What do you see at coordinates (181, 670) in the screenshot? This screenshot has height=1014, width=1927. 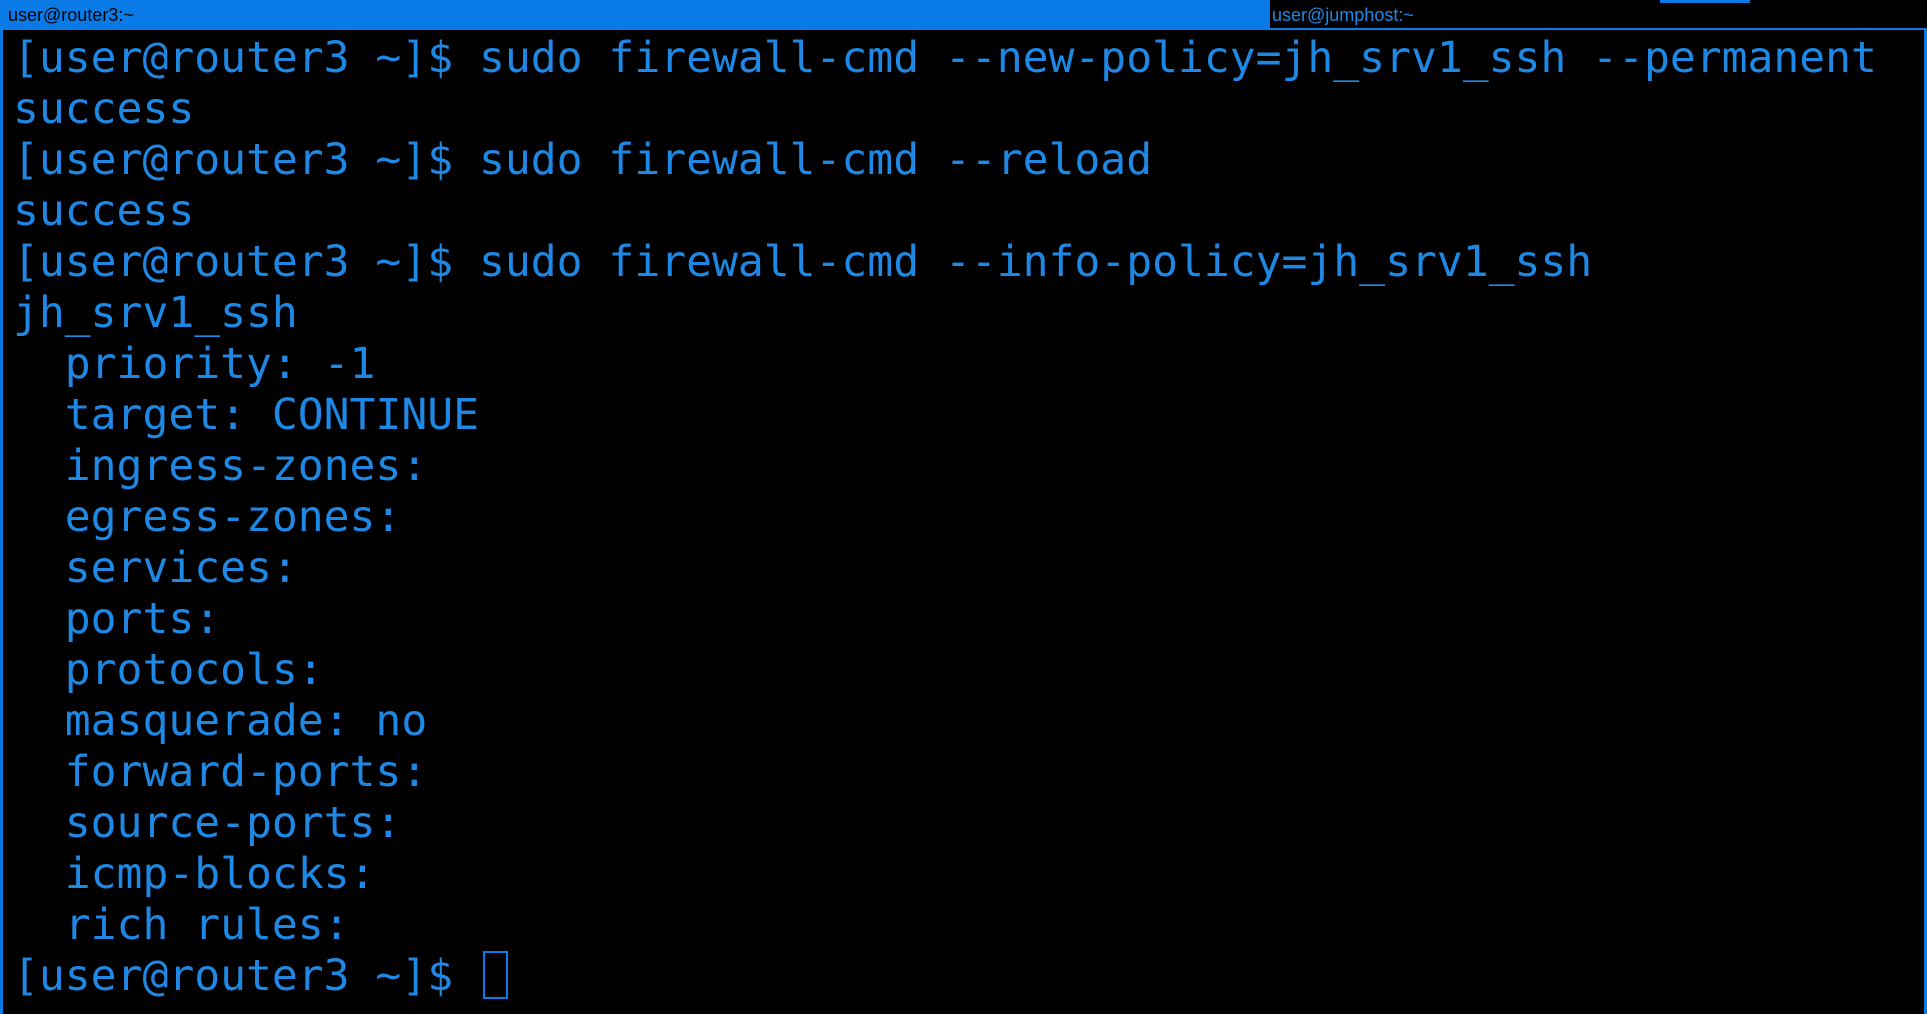 I see `terminal-line: protocols:` at bounding box center [181, 670].